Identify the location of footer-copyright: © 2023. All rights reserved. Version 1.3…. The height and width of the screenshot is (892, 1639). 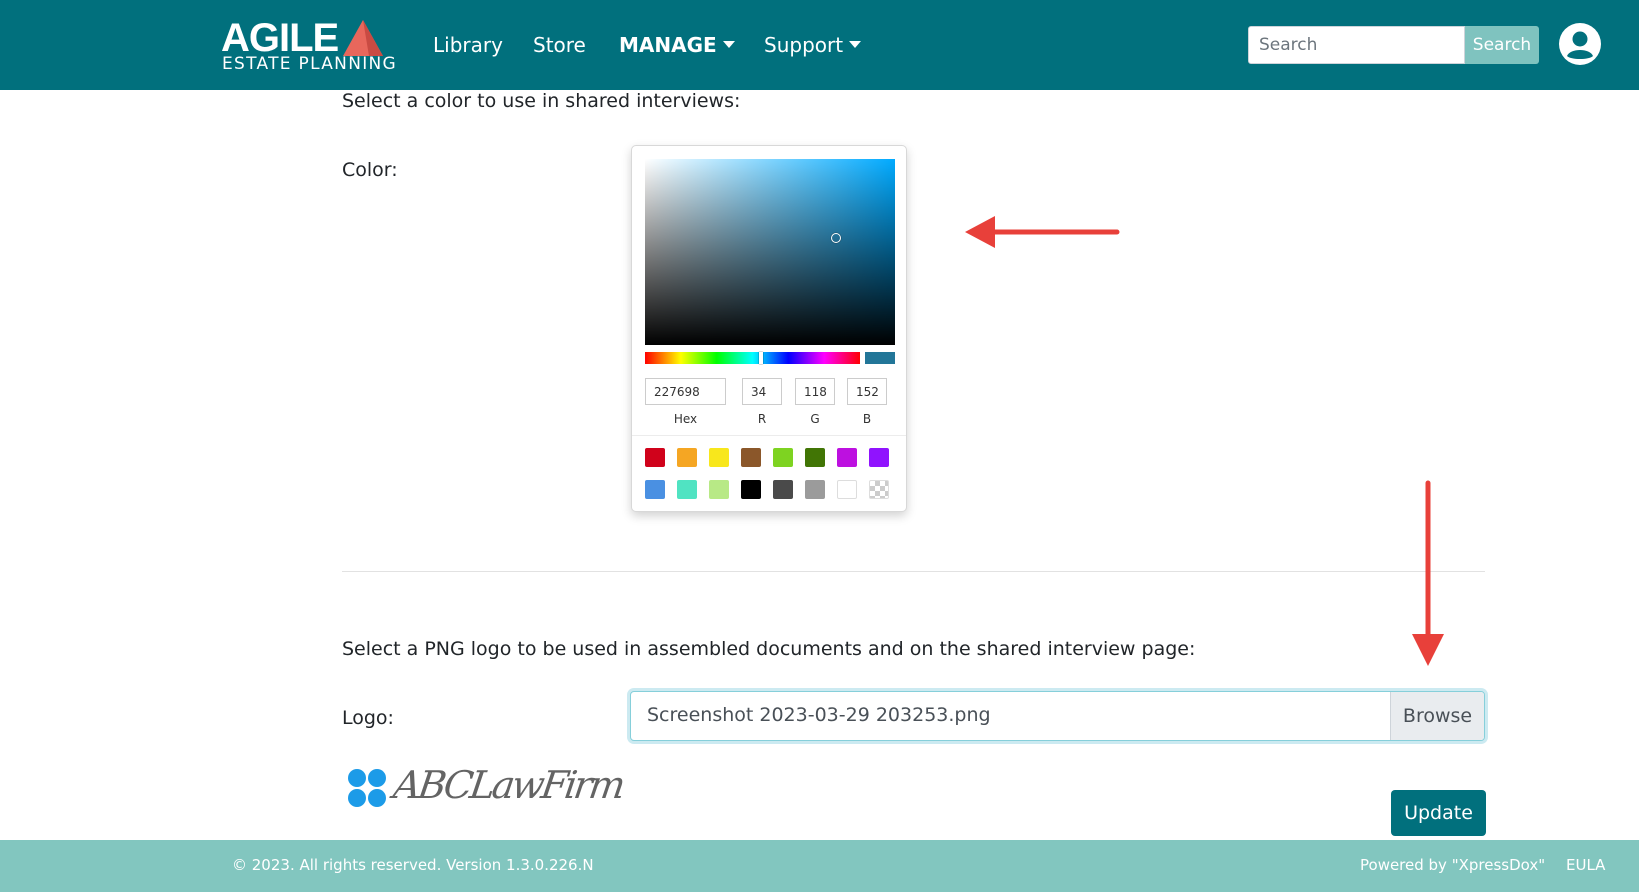
(413, 865).